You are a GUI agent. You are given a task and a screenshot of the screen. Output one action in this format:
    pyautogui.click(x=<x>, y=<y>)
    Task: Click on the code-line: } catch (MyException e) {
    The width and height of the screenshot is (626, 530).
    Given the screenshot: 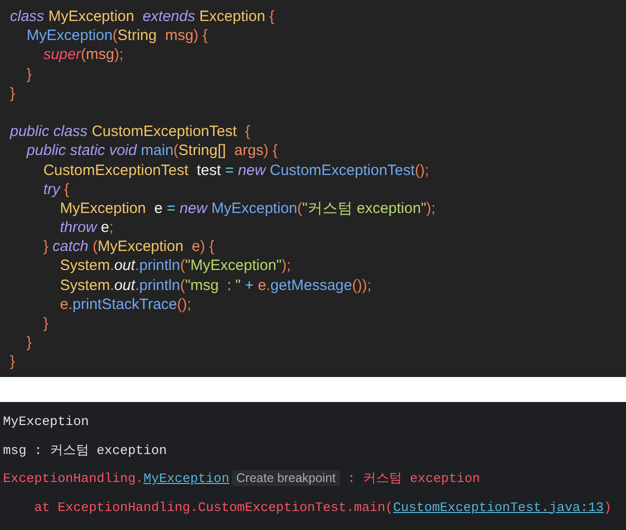 What is the action you would take?
    pyautogui.click(x=128, y=246)
    